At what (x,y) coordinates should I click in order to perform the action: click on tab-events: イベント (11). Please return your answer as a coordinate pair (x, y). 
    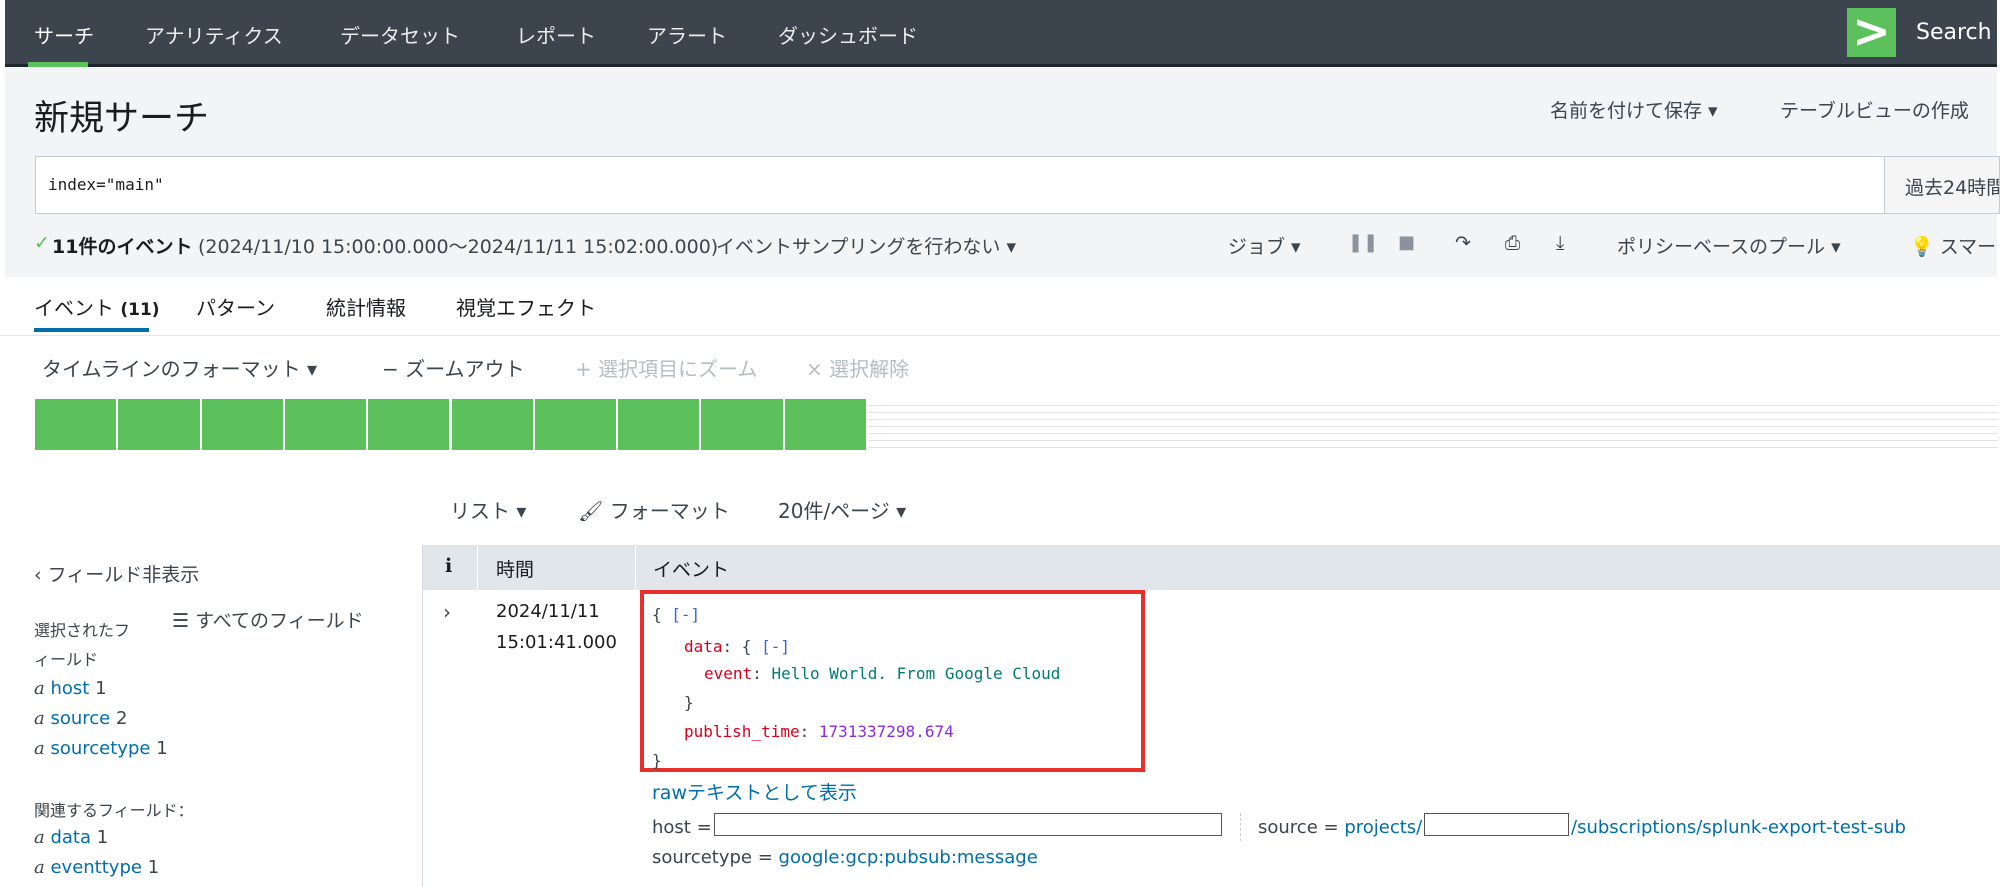
    Looking at the image, I should click on (97, 306).